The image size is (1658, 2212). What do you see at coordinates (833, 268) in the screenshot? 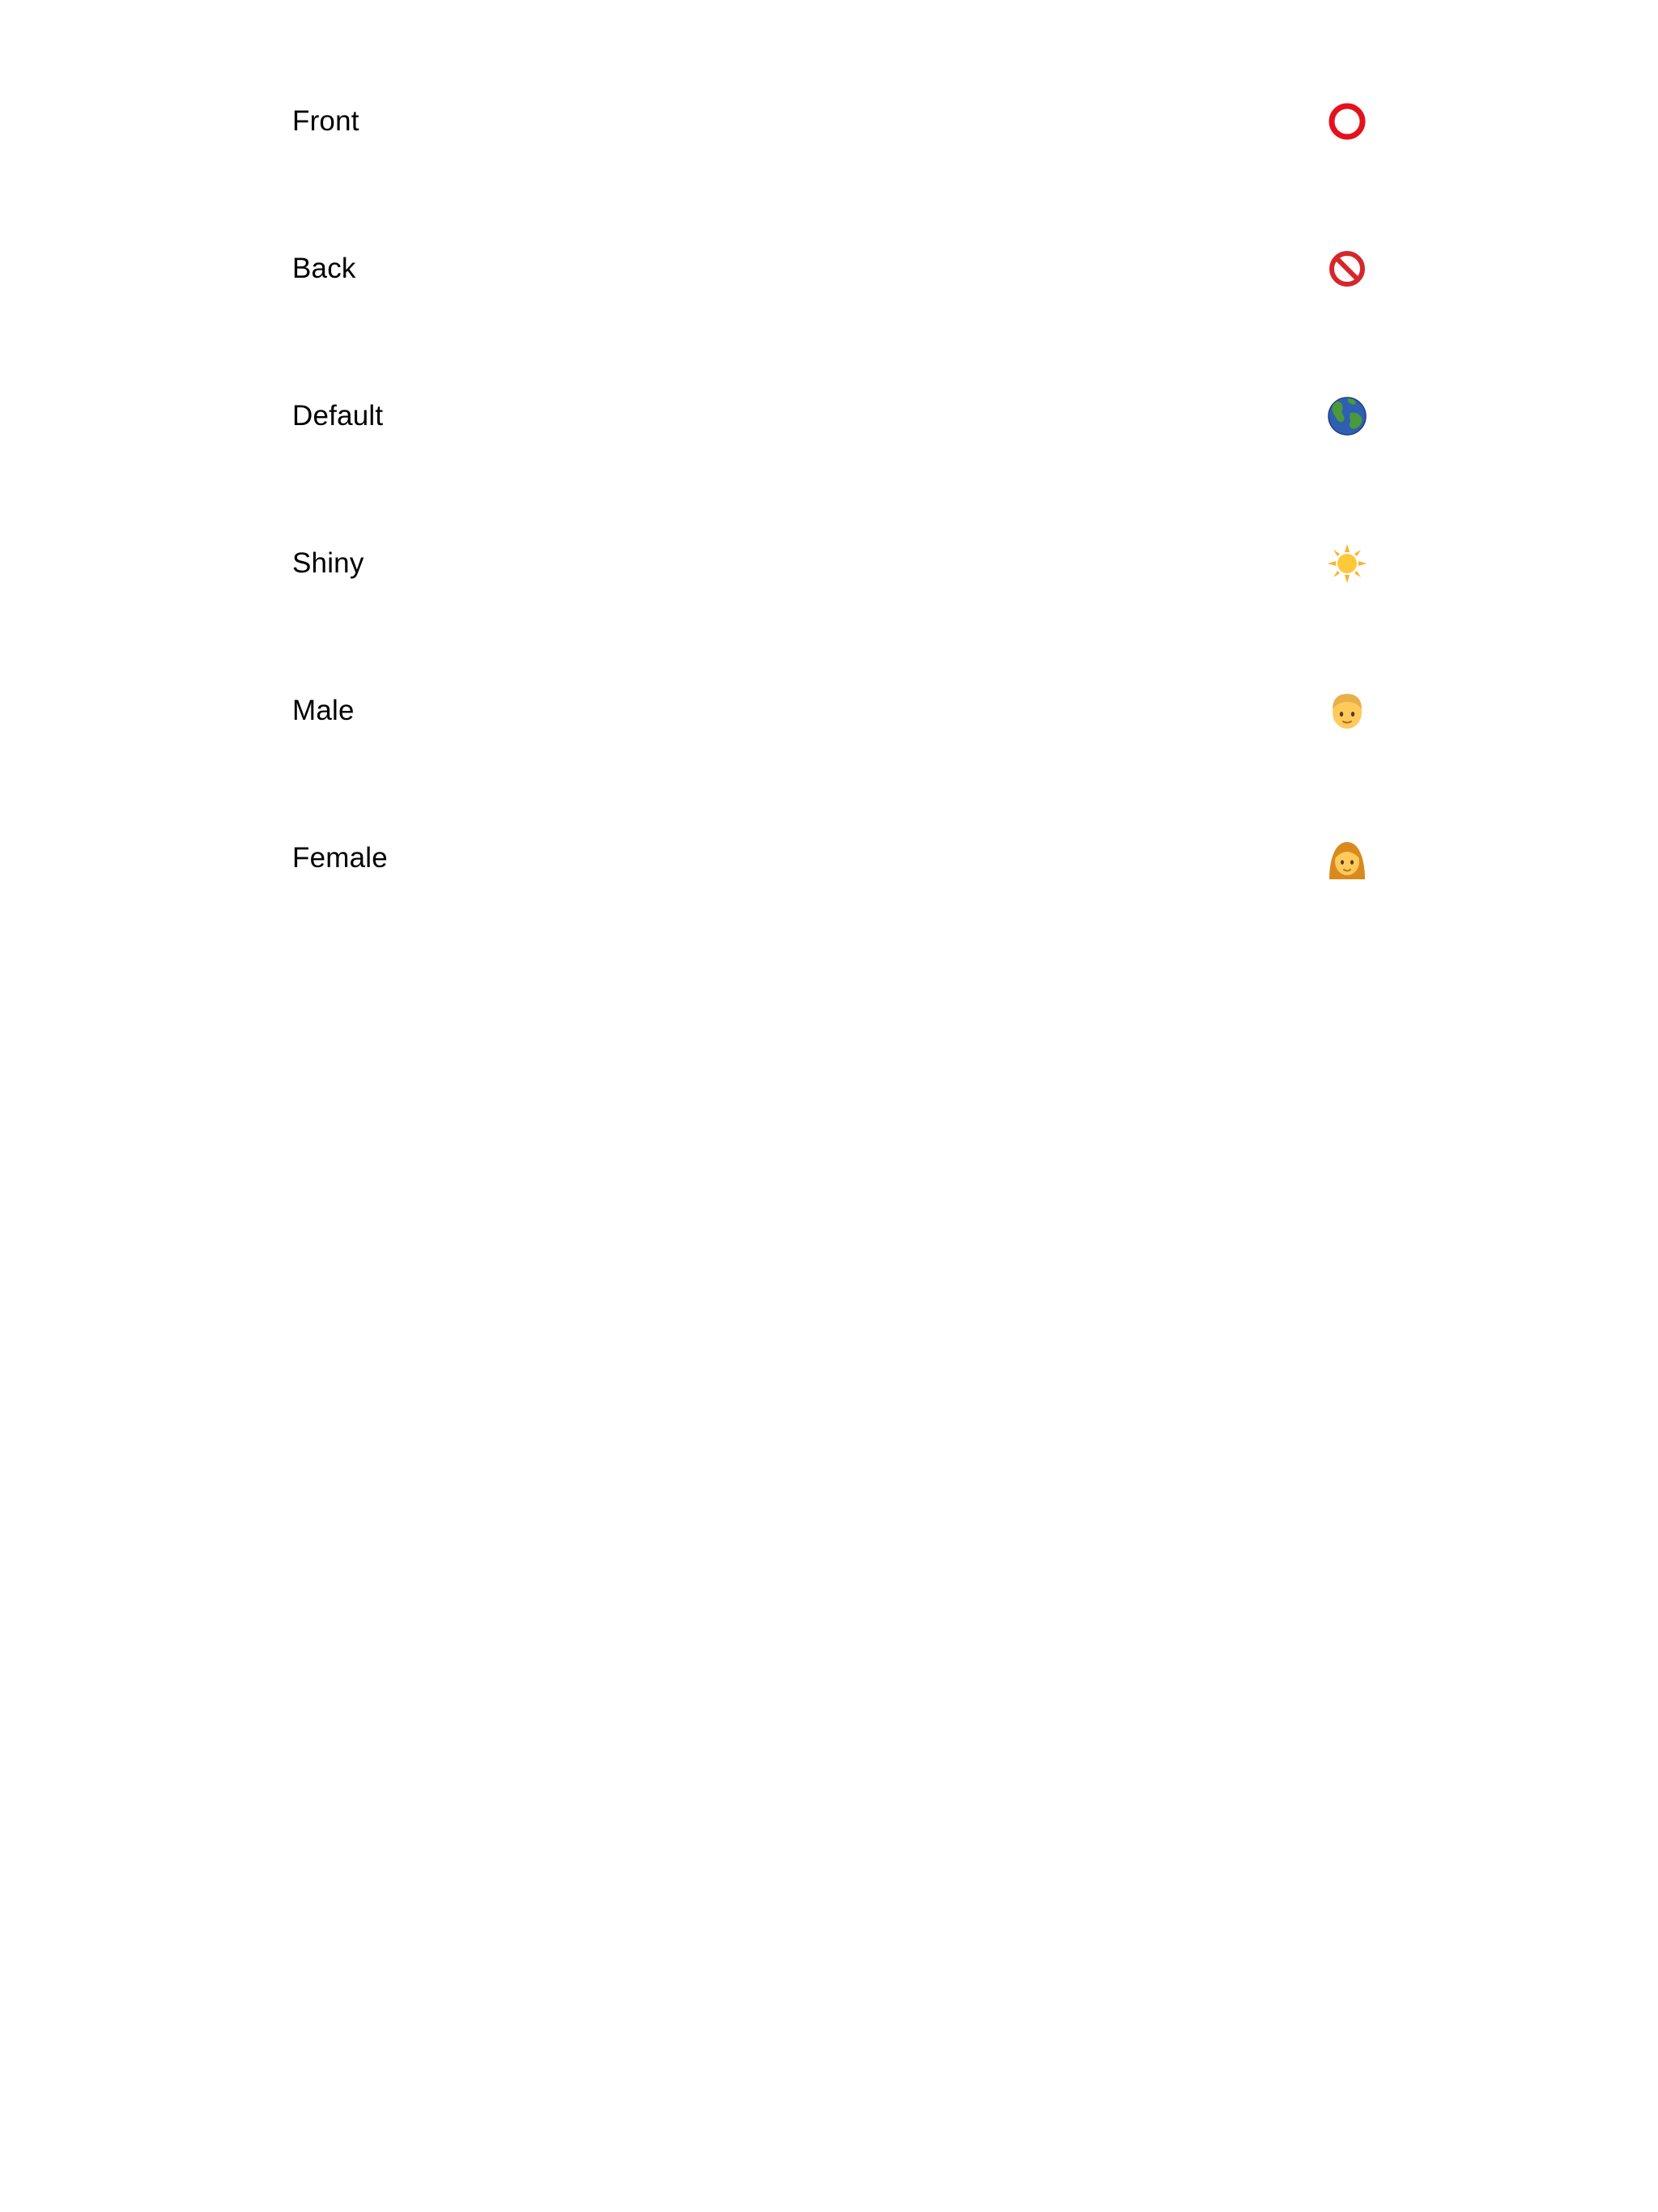
I see `option-back: Back` at bounding box center [833, 268].